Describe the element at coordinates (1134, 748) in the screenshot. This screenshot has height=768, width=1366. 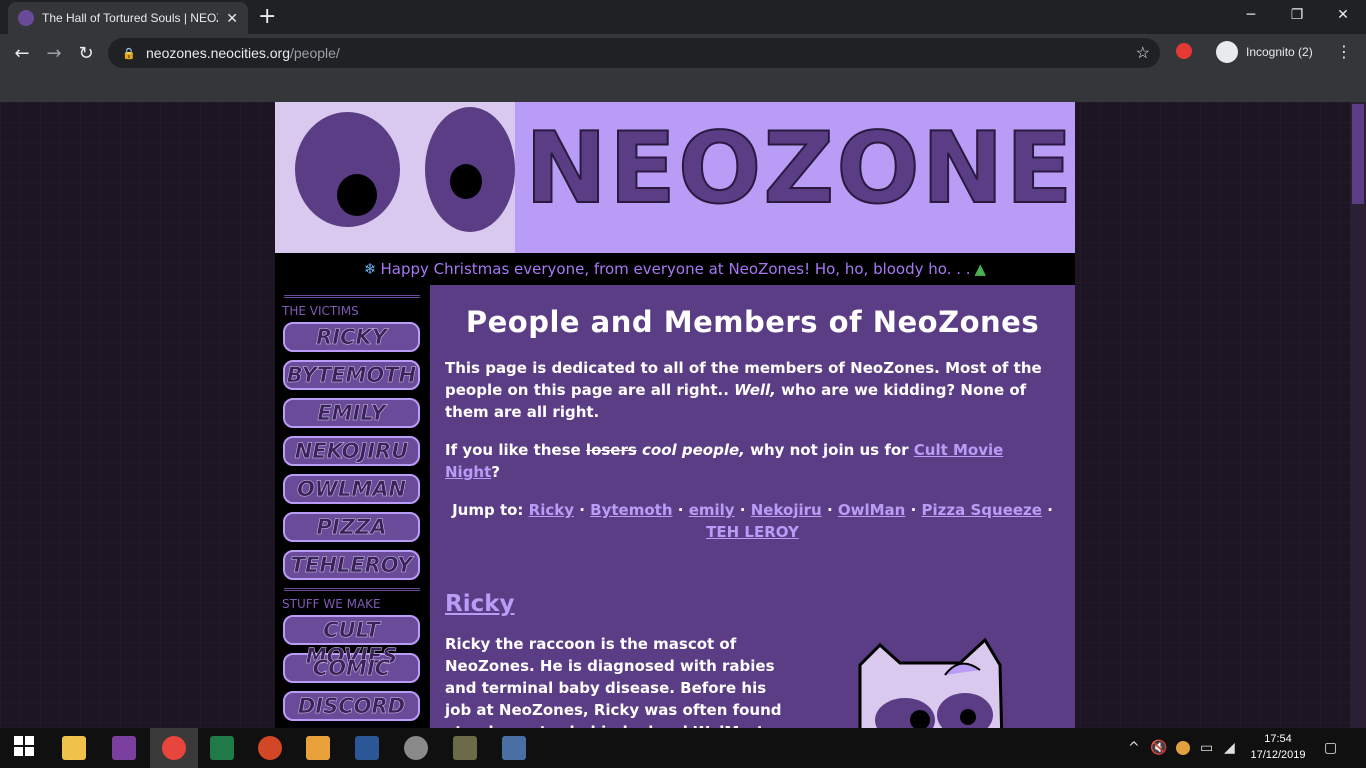
I see `tray-chevron-icon: ^` at that location.